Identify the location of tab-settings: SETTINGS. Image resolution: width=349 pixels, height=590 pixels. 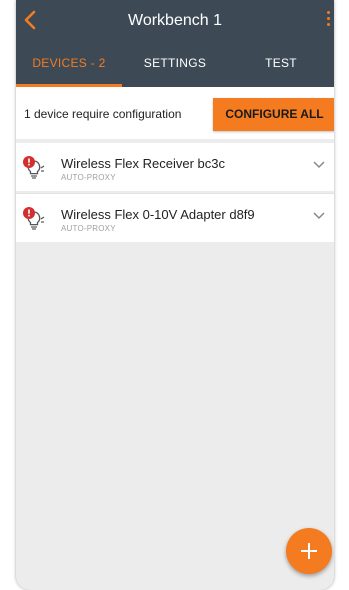
(175, 65).